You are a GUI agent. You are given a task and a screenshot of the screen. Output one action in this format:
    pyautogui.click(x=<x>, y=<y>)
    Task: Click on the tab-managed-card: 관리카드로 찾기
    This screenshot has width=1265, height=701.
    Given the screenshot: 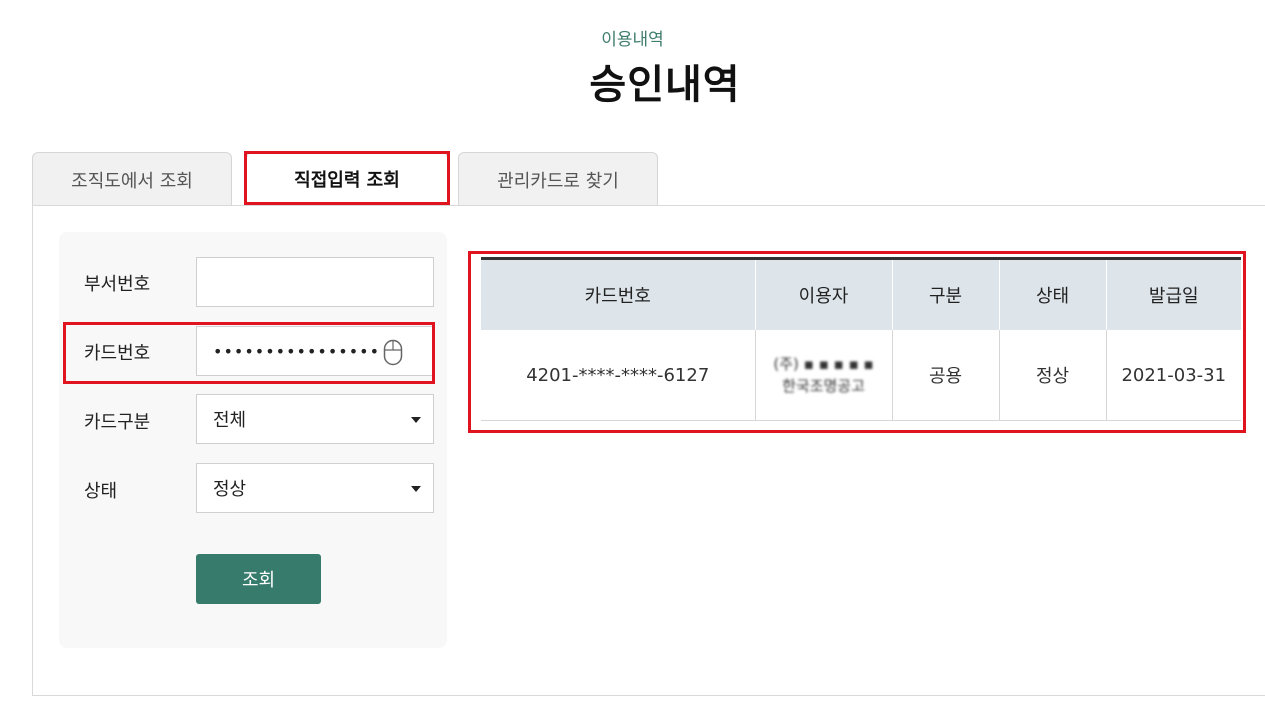 What is the action you would take?
    pyautogui.click(x=558, y=179)
    